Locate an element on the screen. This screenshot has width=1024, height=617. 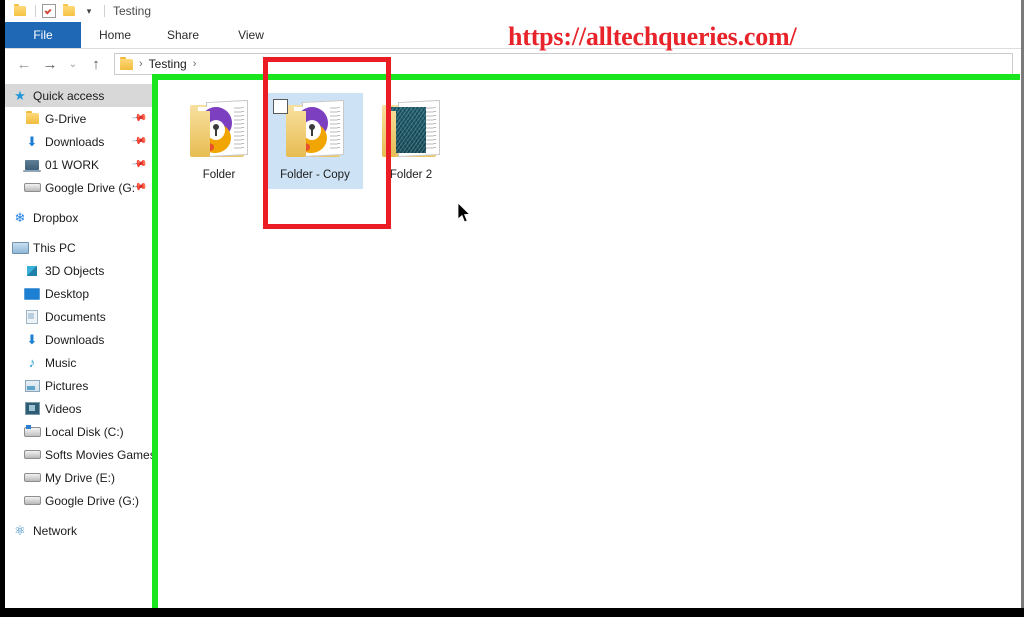
this-pc-icon is located at coordinates (20, 248).